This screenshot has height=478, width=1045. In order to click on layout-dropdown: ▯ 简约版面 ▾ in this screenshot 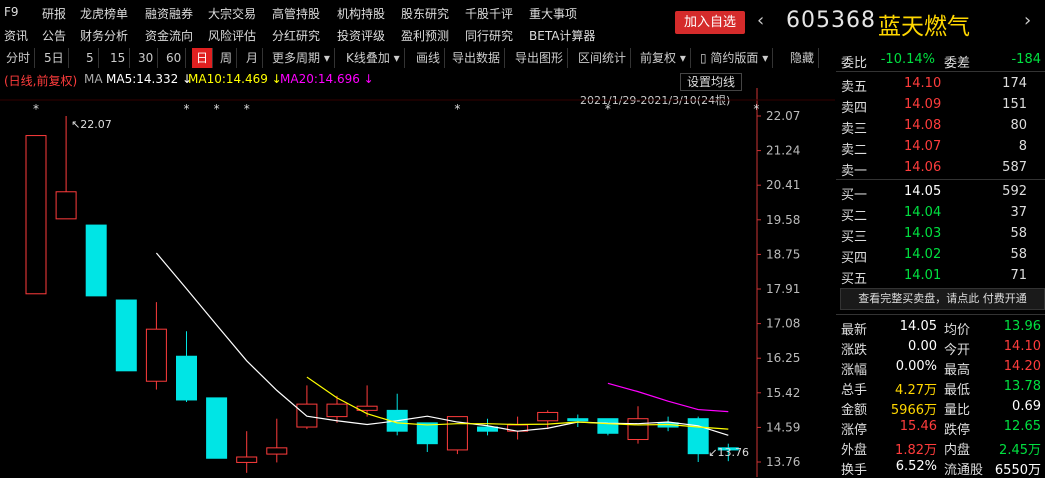, I will do `click(735, 58)`.